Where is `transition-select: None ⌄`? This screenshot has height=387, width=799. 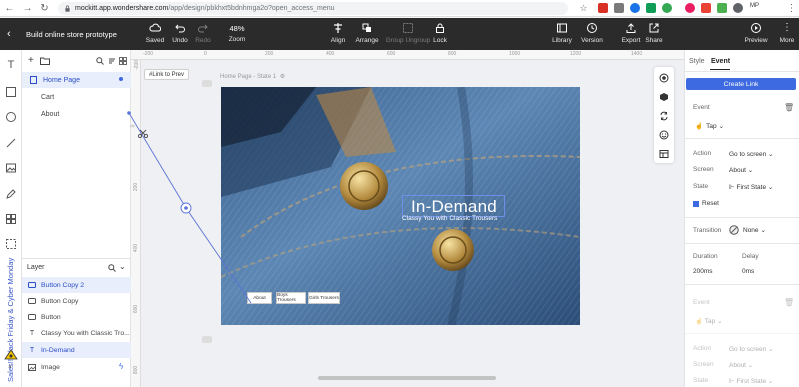 transition-select: None ⌄ is located at coordinates (747, 230).